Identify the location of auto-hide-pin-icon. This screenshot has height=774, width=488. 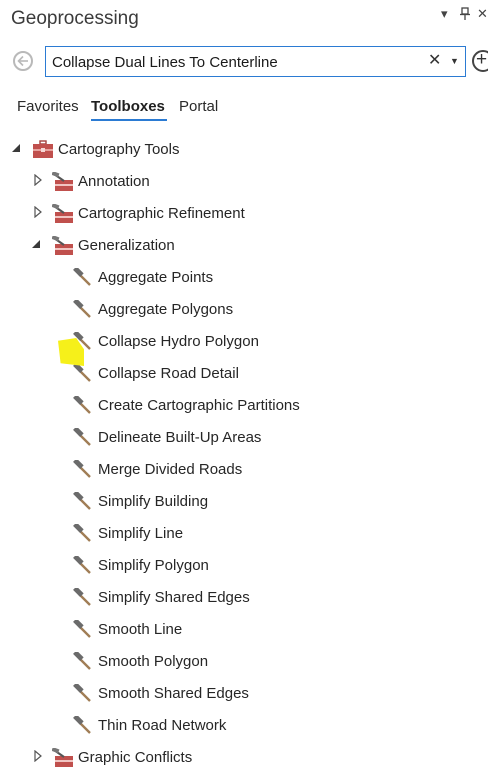
(465, 15).